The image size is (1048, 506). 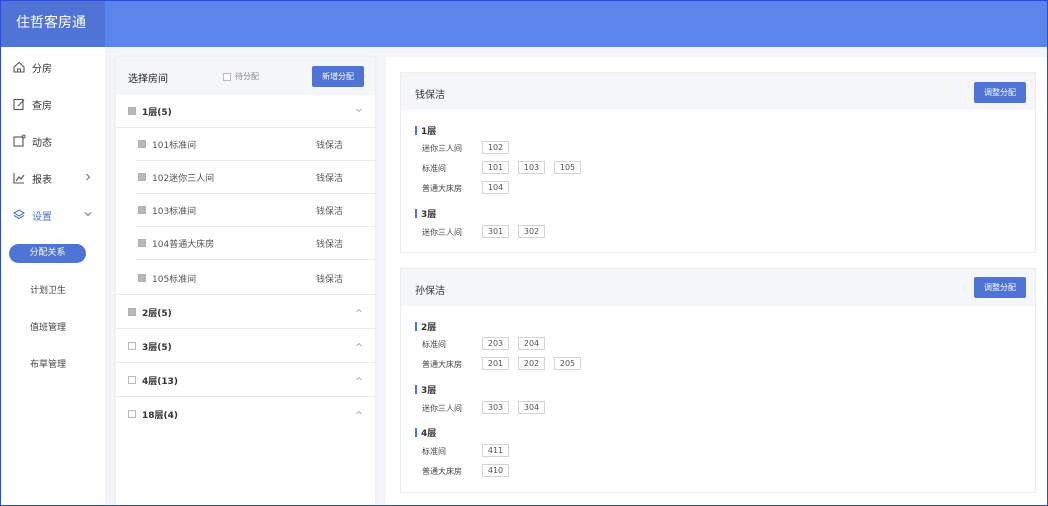 I want to click on room-row: 103标准间 钱保洁, so click(x=255, y=210).